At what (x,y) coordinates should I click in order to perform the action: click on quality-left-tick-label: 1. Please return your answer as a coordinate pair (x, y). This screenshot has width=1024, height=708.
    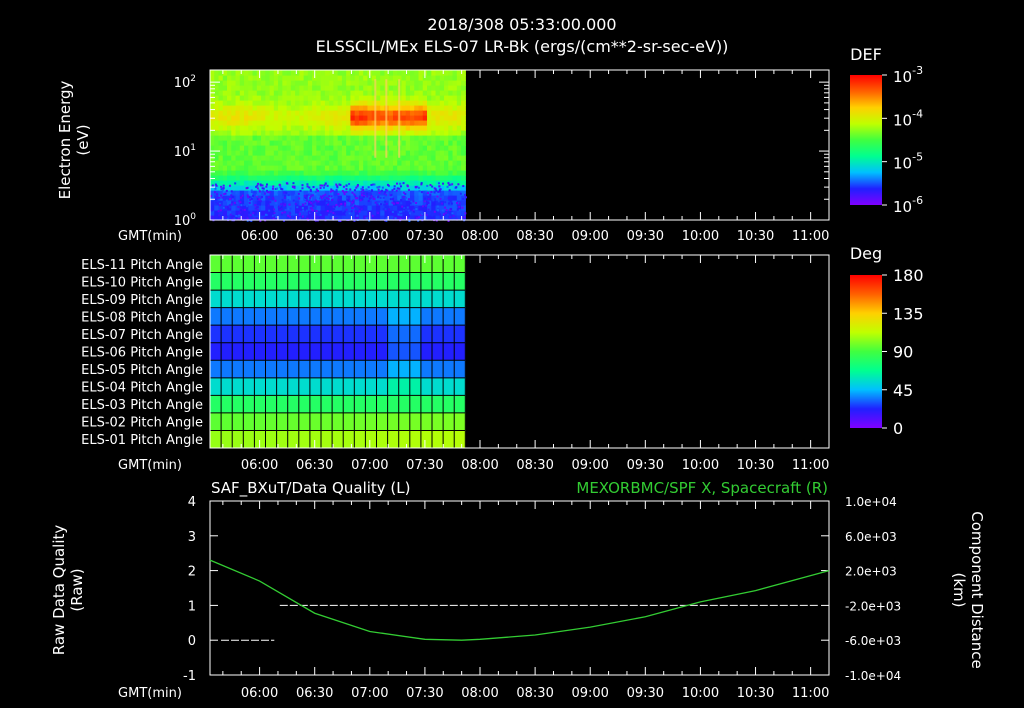
    Looking at the image, I should click on (192, 606).